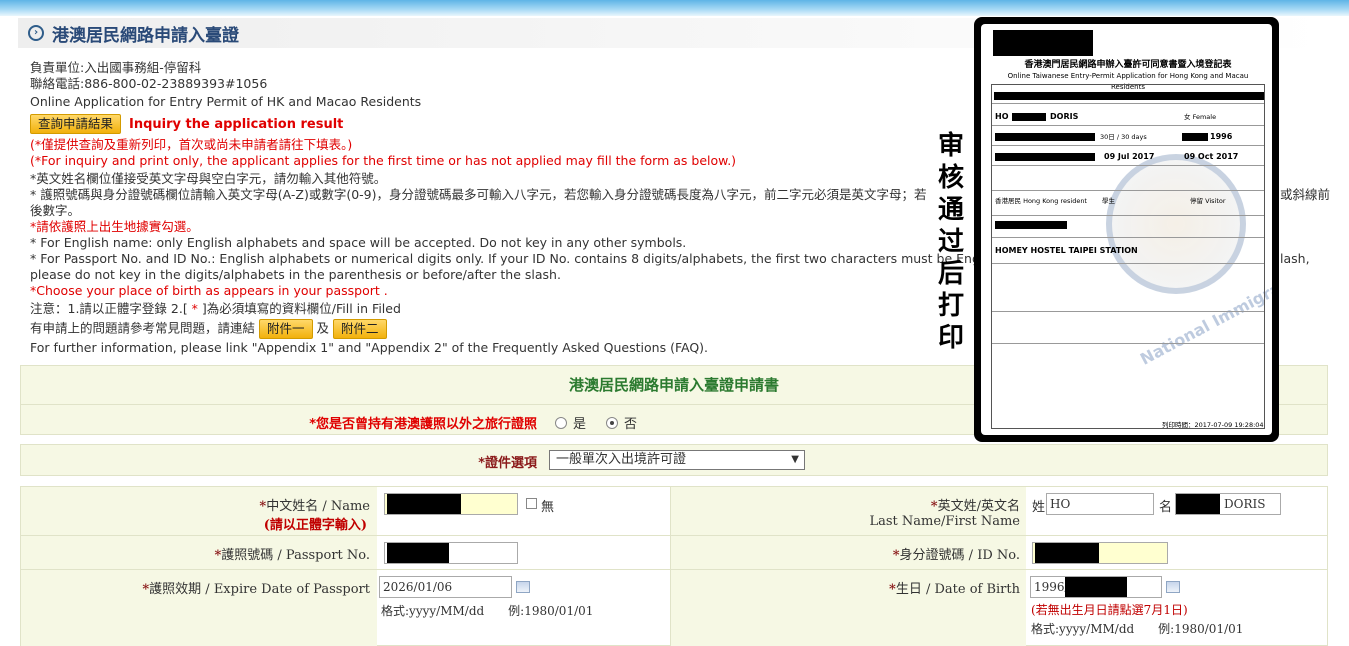 The width and height of the screenshot is (1349, 646). Describe the element at coordinates (580, 424) in the screenshot. I see `radio-yes-label: 是` at that location.